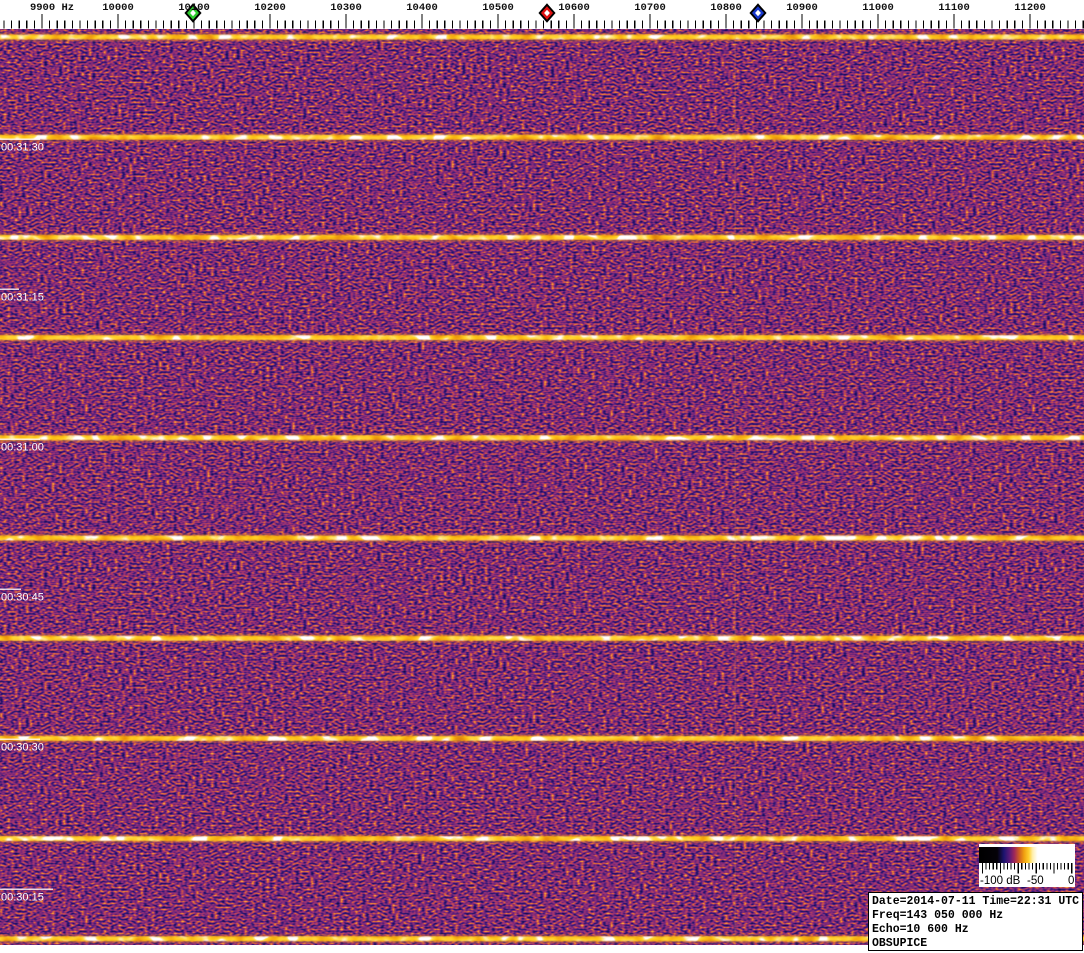 Image resolution: width=1084 pixels, height=953 pixels. I want to click on svg-text: 00:31:15, so click(22, 297).